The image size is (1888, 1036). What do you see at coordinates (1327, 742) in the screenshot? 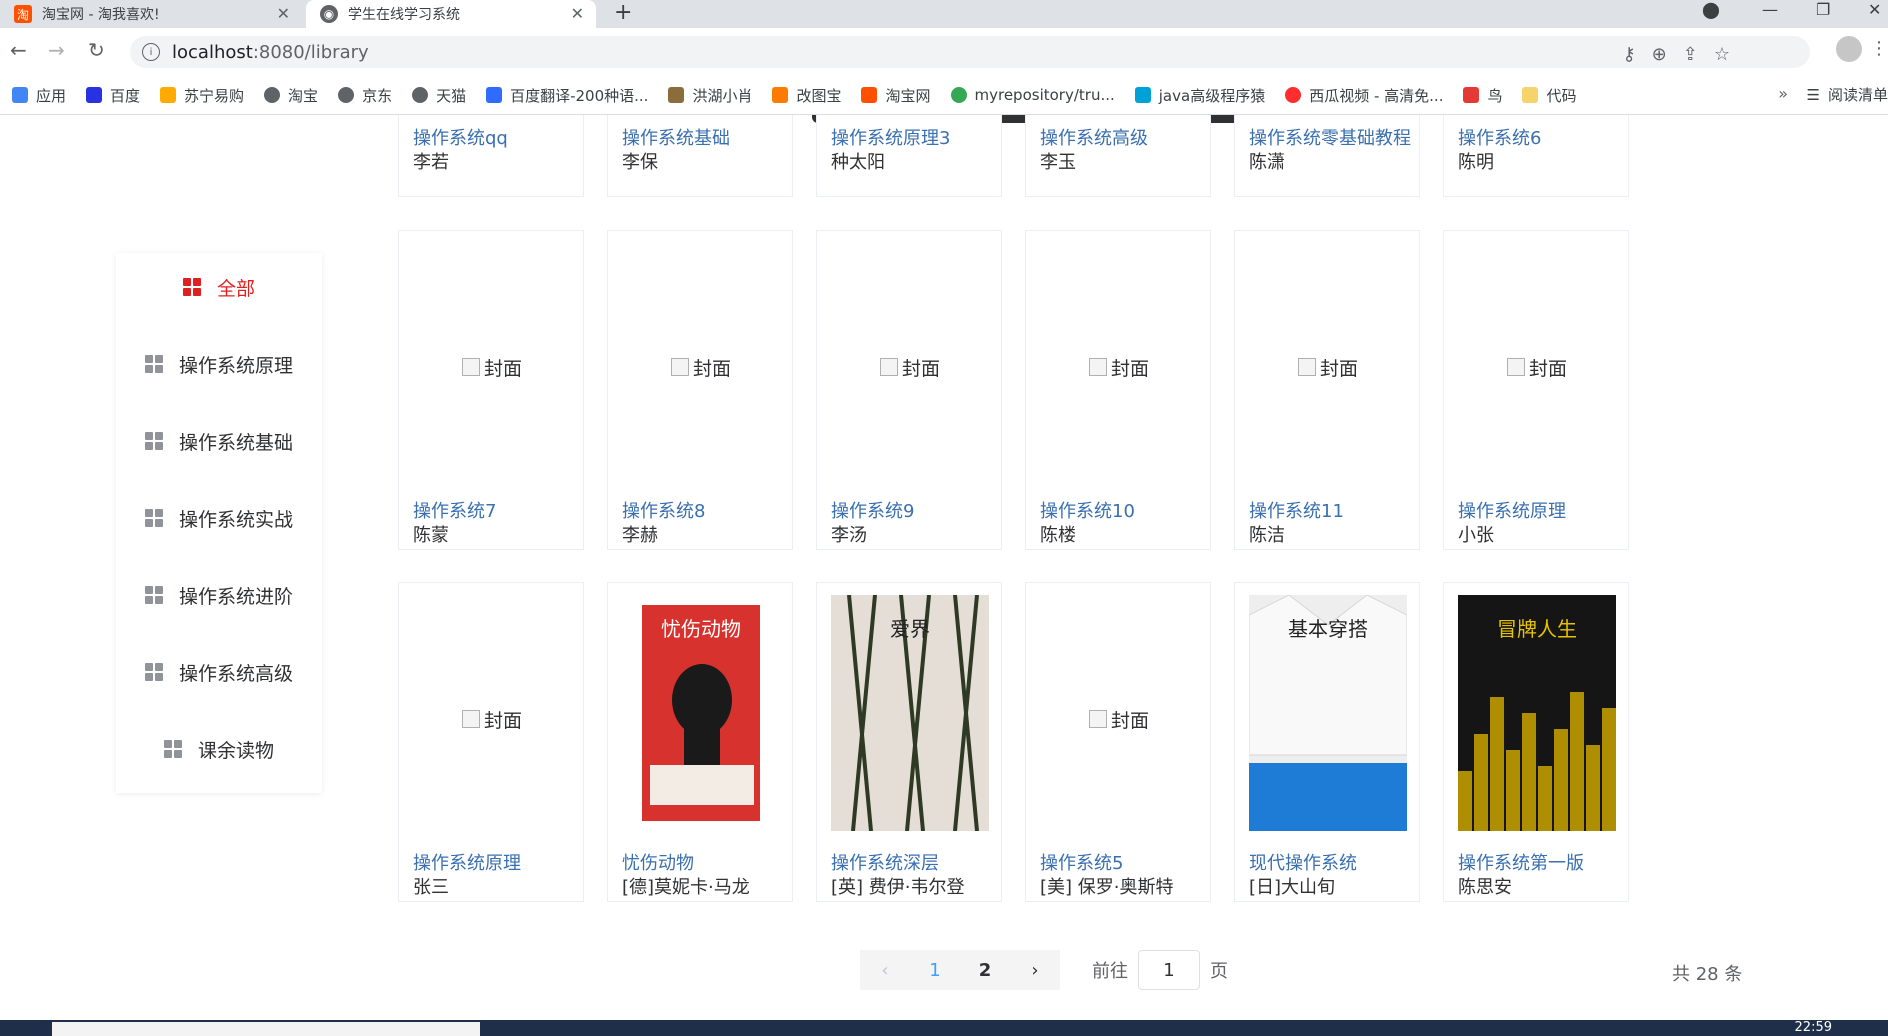
I see `book-card: 基本穿搭 现代操作系统 [日]大山旬` at bounding box center [1327, 742].